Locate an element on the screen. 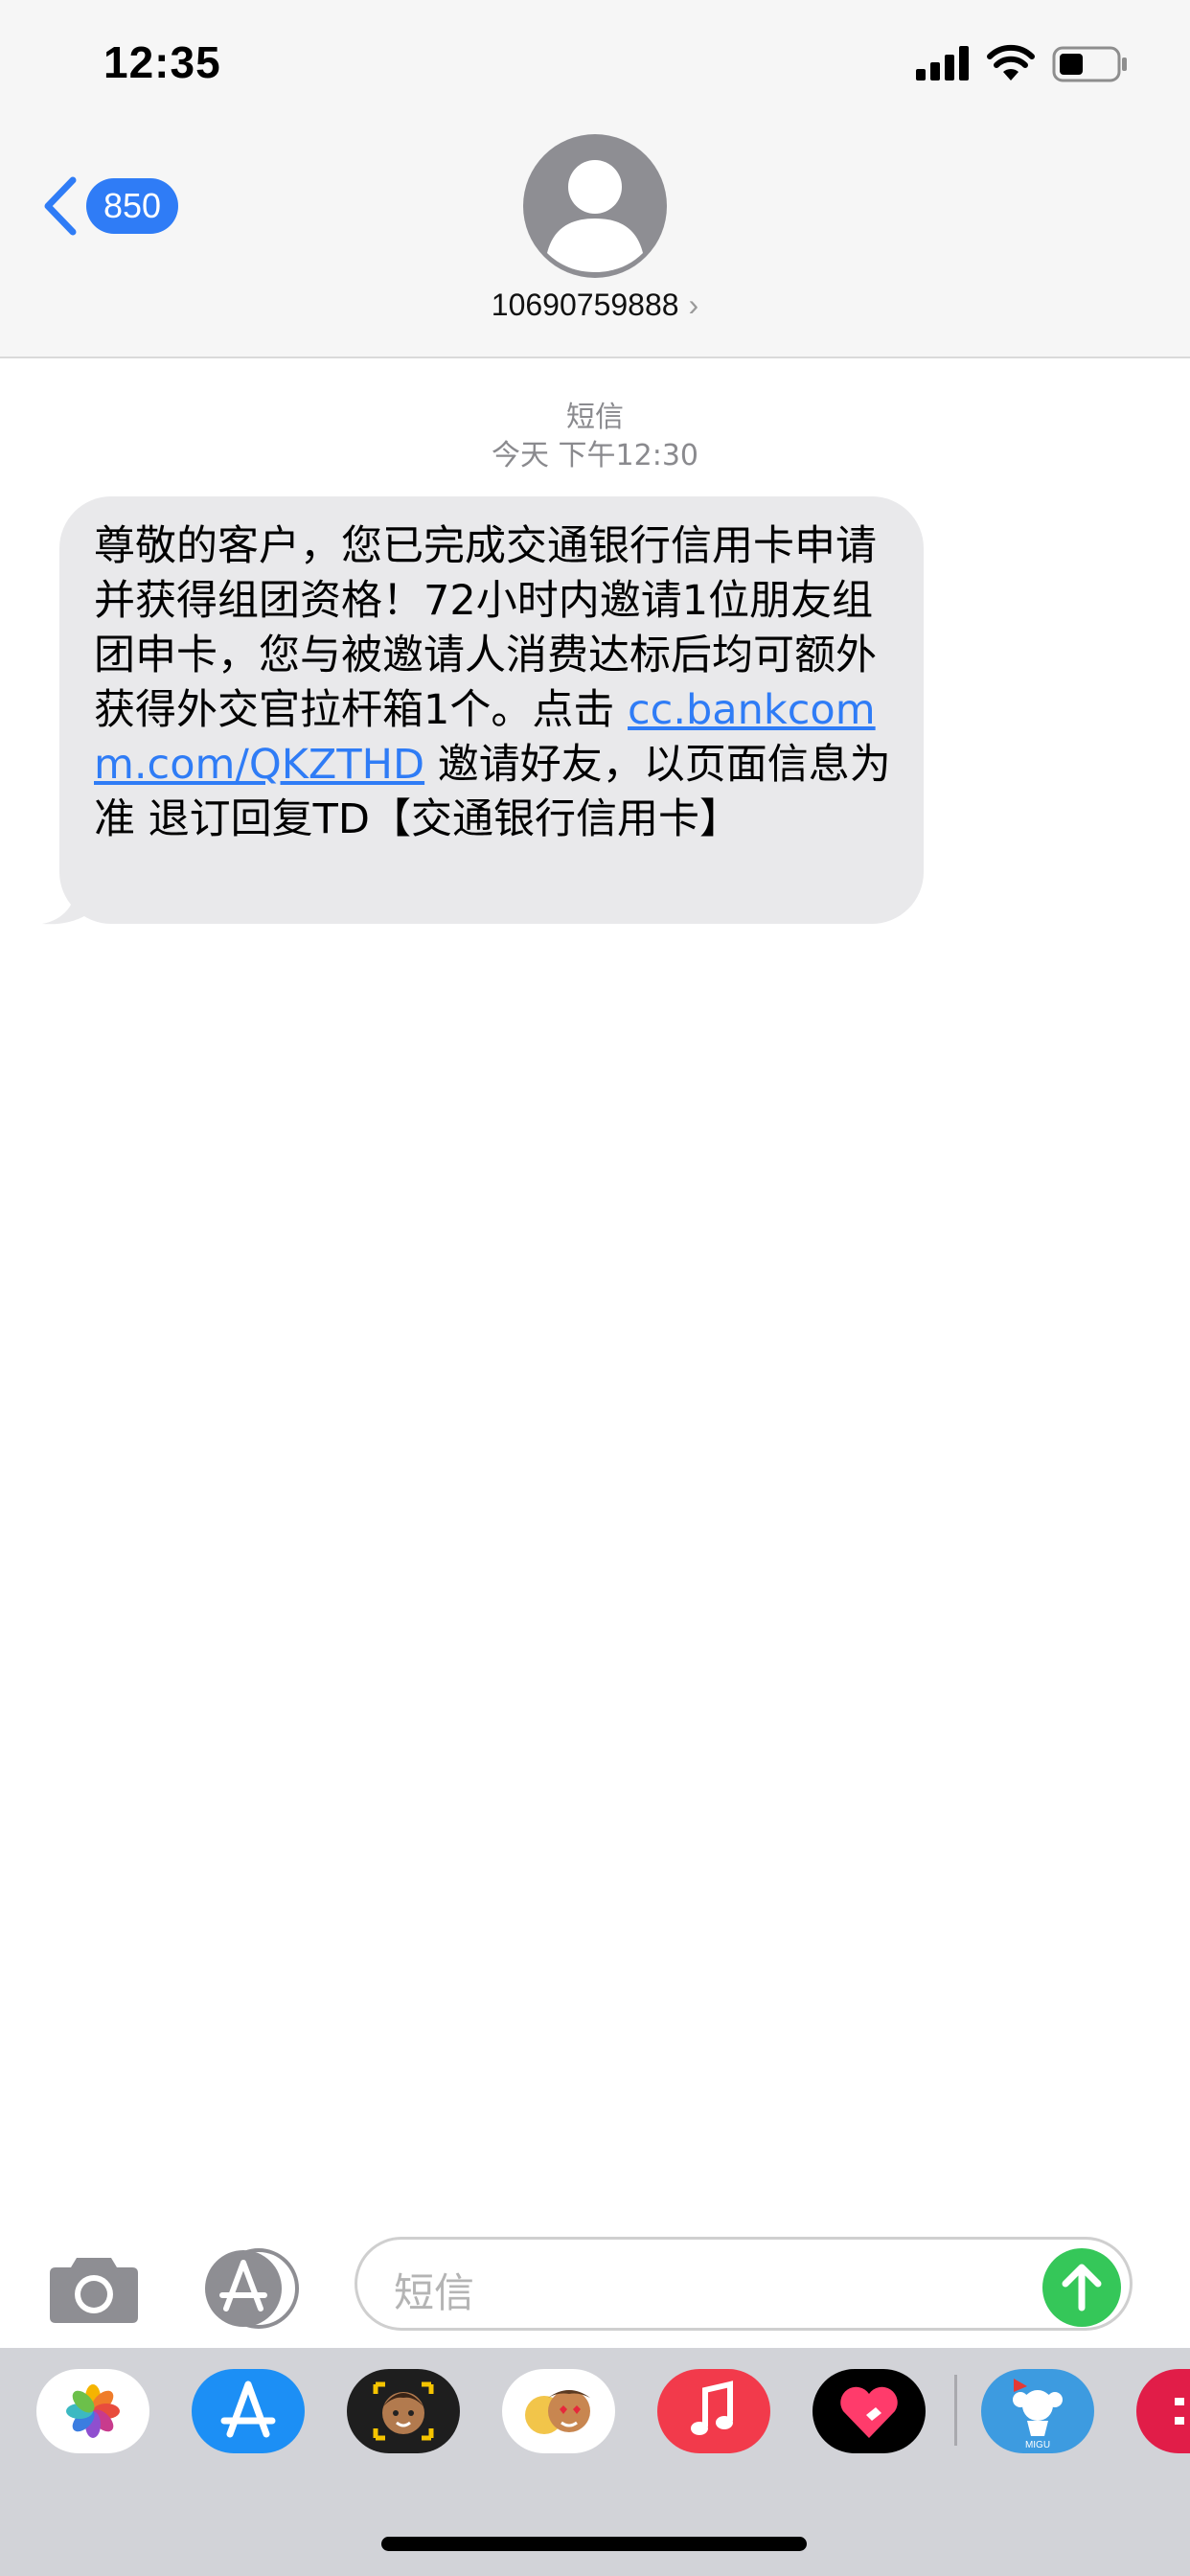 The height and width of the screenshot is (2576, 1190). contact-name-row: 10690759888 › is located at coordinates (595, 305).